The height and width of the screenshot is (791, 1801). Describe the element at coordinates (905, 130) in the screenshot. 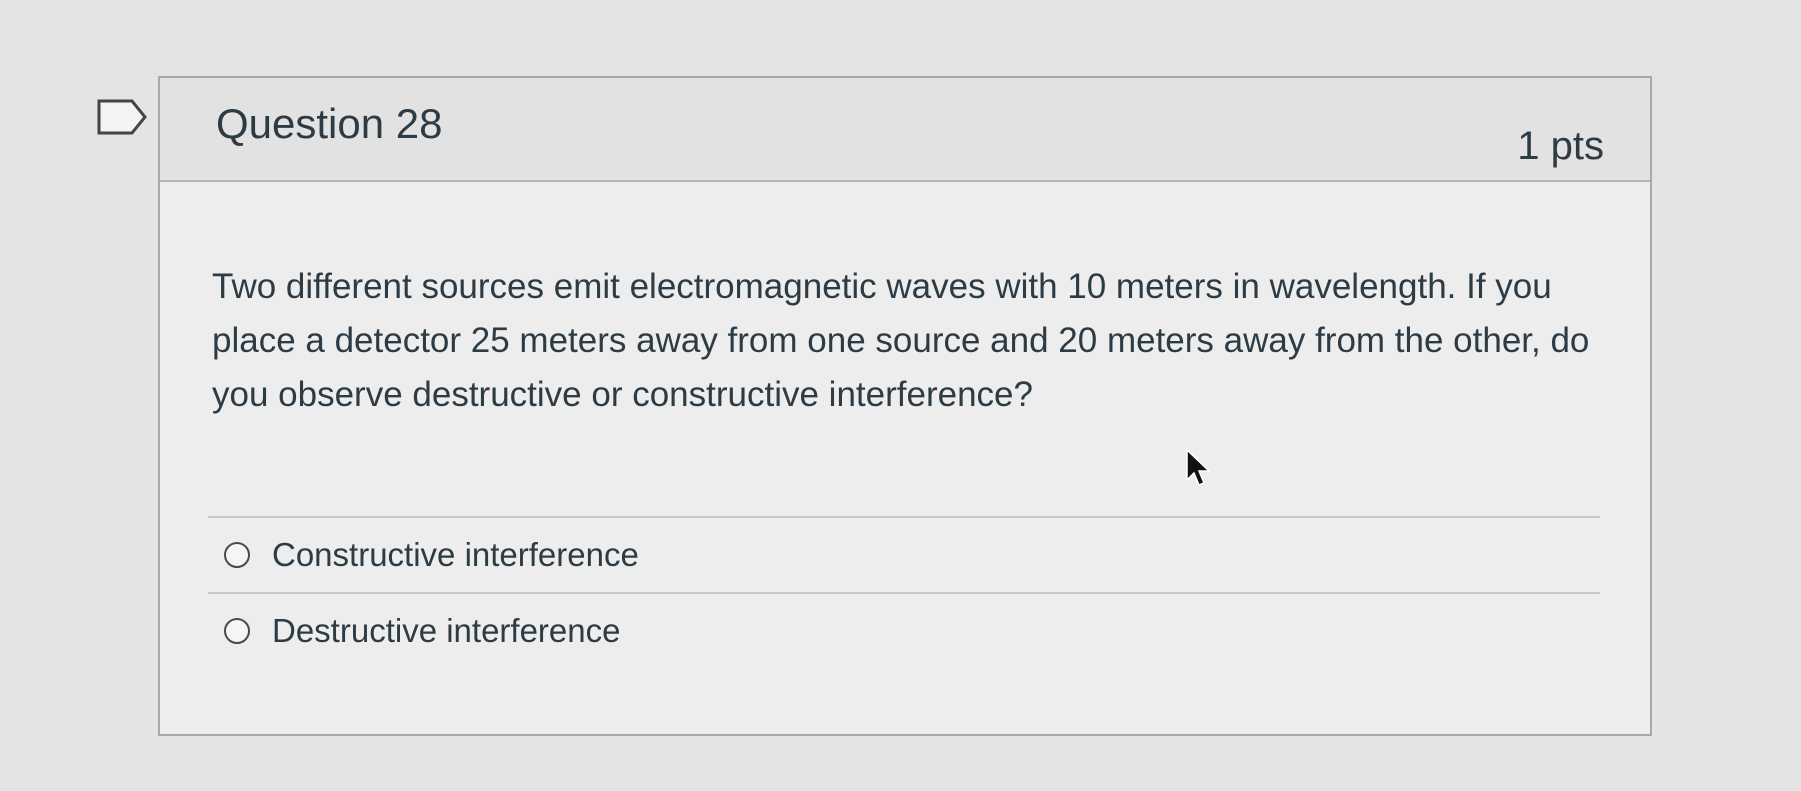

I see `question-header: Question 28 1 pts` at that location.